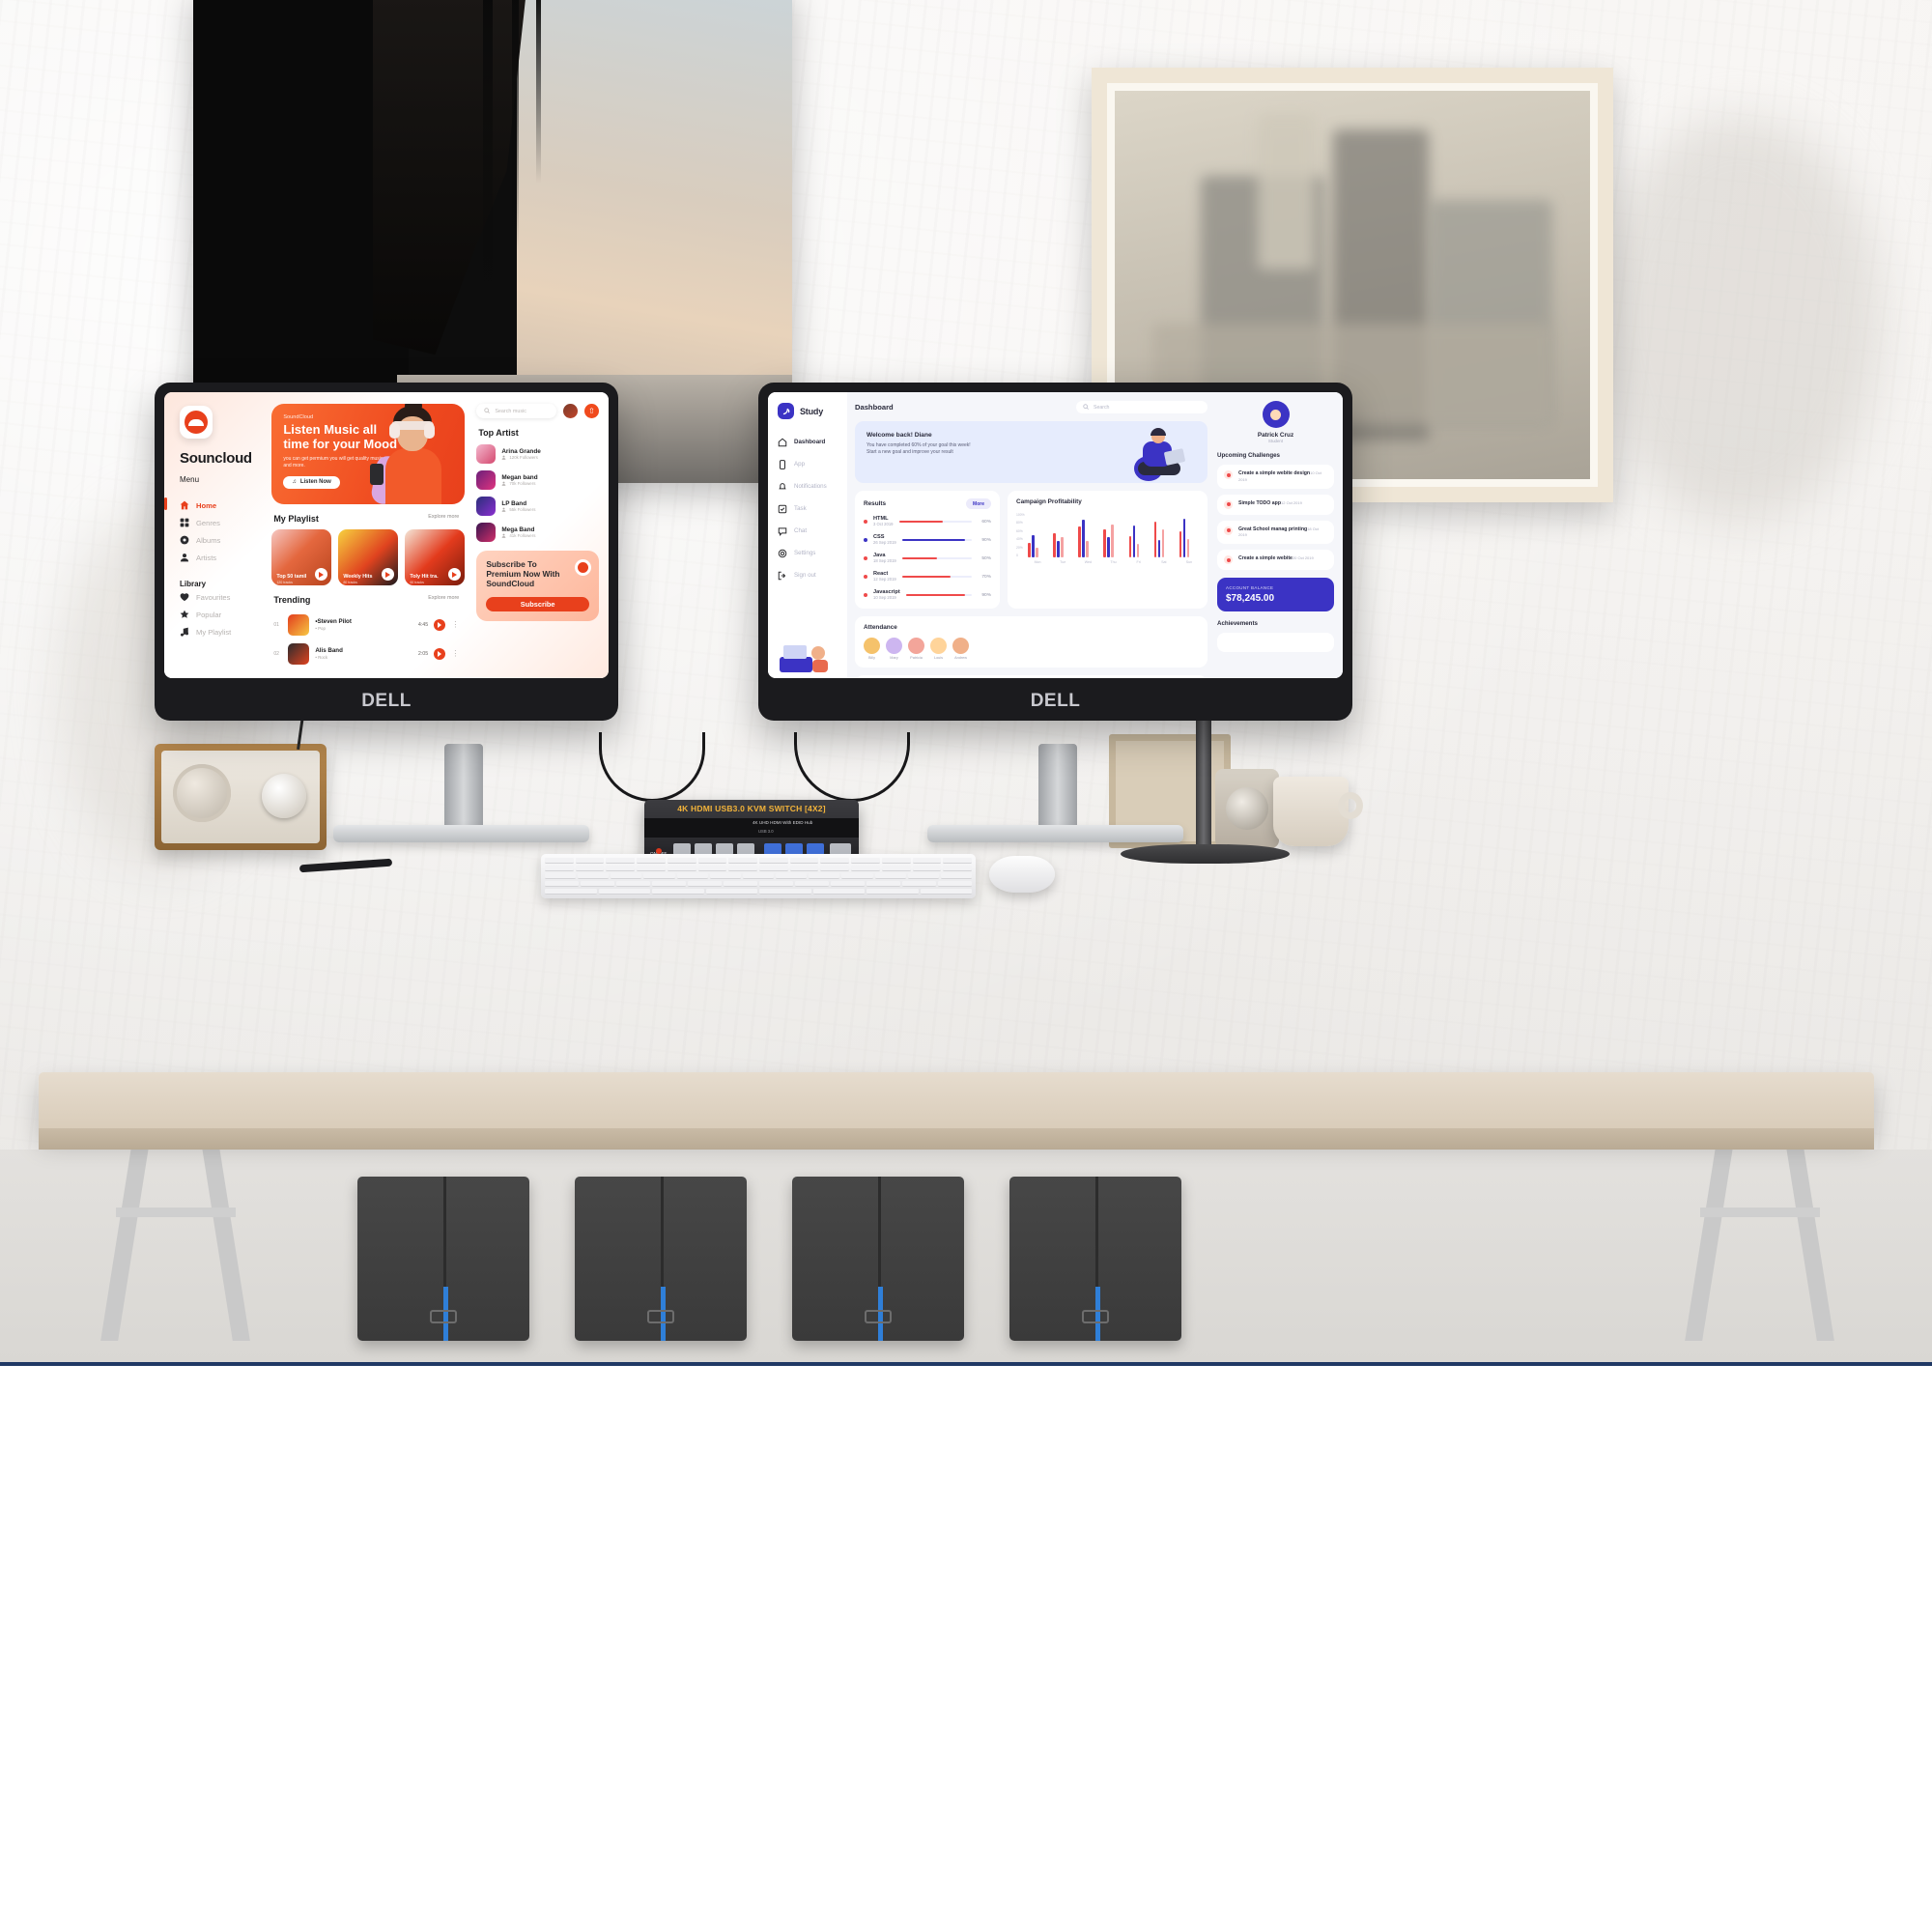  What do you see at coordinates (808, 442) in the screenshot?
I see `sidebar-item-dashboard: Dashboard` at bounding box center [808, 442].